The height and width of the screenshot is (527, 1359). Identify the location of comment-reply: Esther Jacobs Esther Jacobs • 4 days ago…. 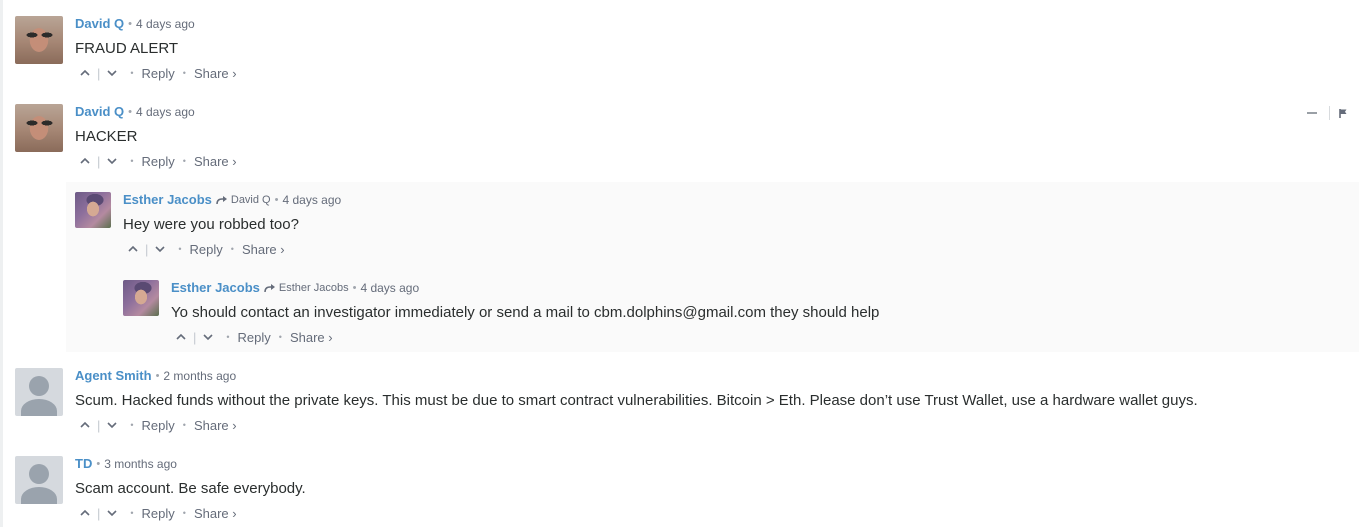
(501, 312).